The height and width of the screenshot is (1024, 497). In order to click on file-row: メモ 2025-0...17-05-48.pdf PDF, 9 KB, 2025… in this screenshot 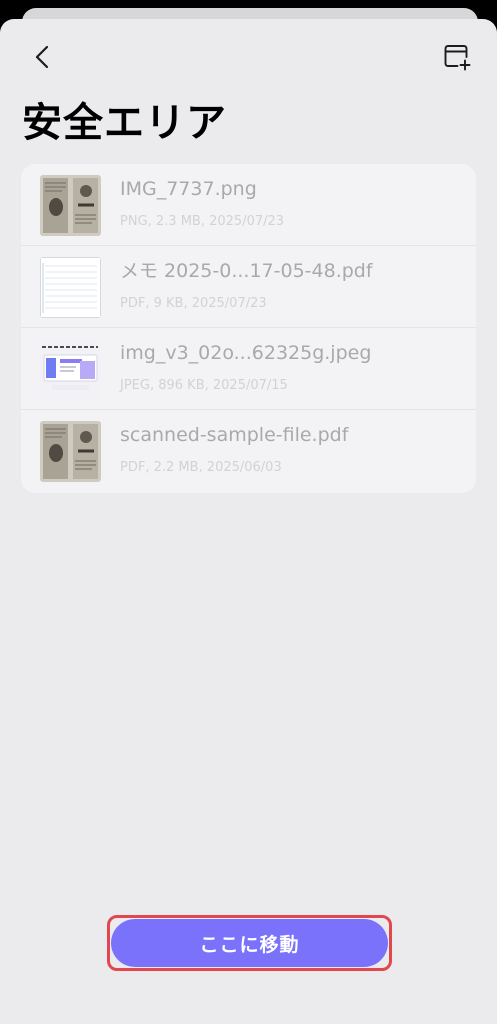, I will do `click(248, 287)`.